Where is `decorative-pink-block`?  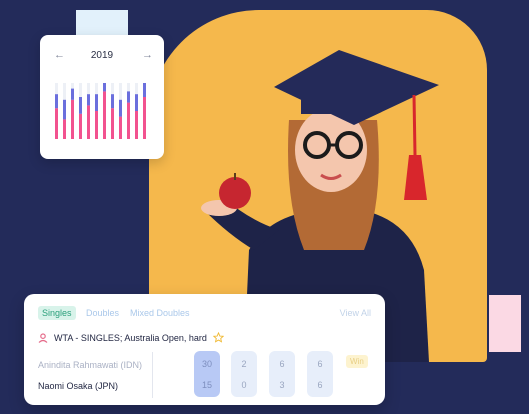 decorative-pink-block is located at coordinates (505, 323).